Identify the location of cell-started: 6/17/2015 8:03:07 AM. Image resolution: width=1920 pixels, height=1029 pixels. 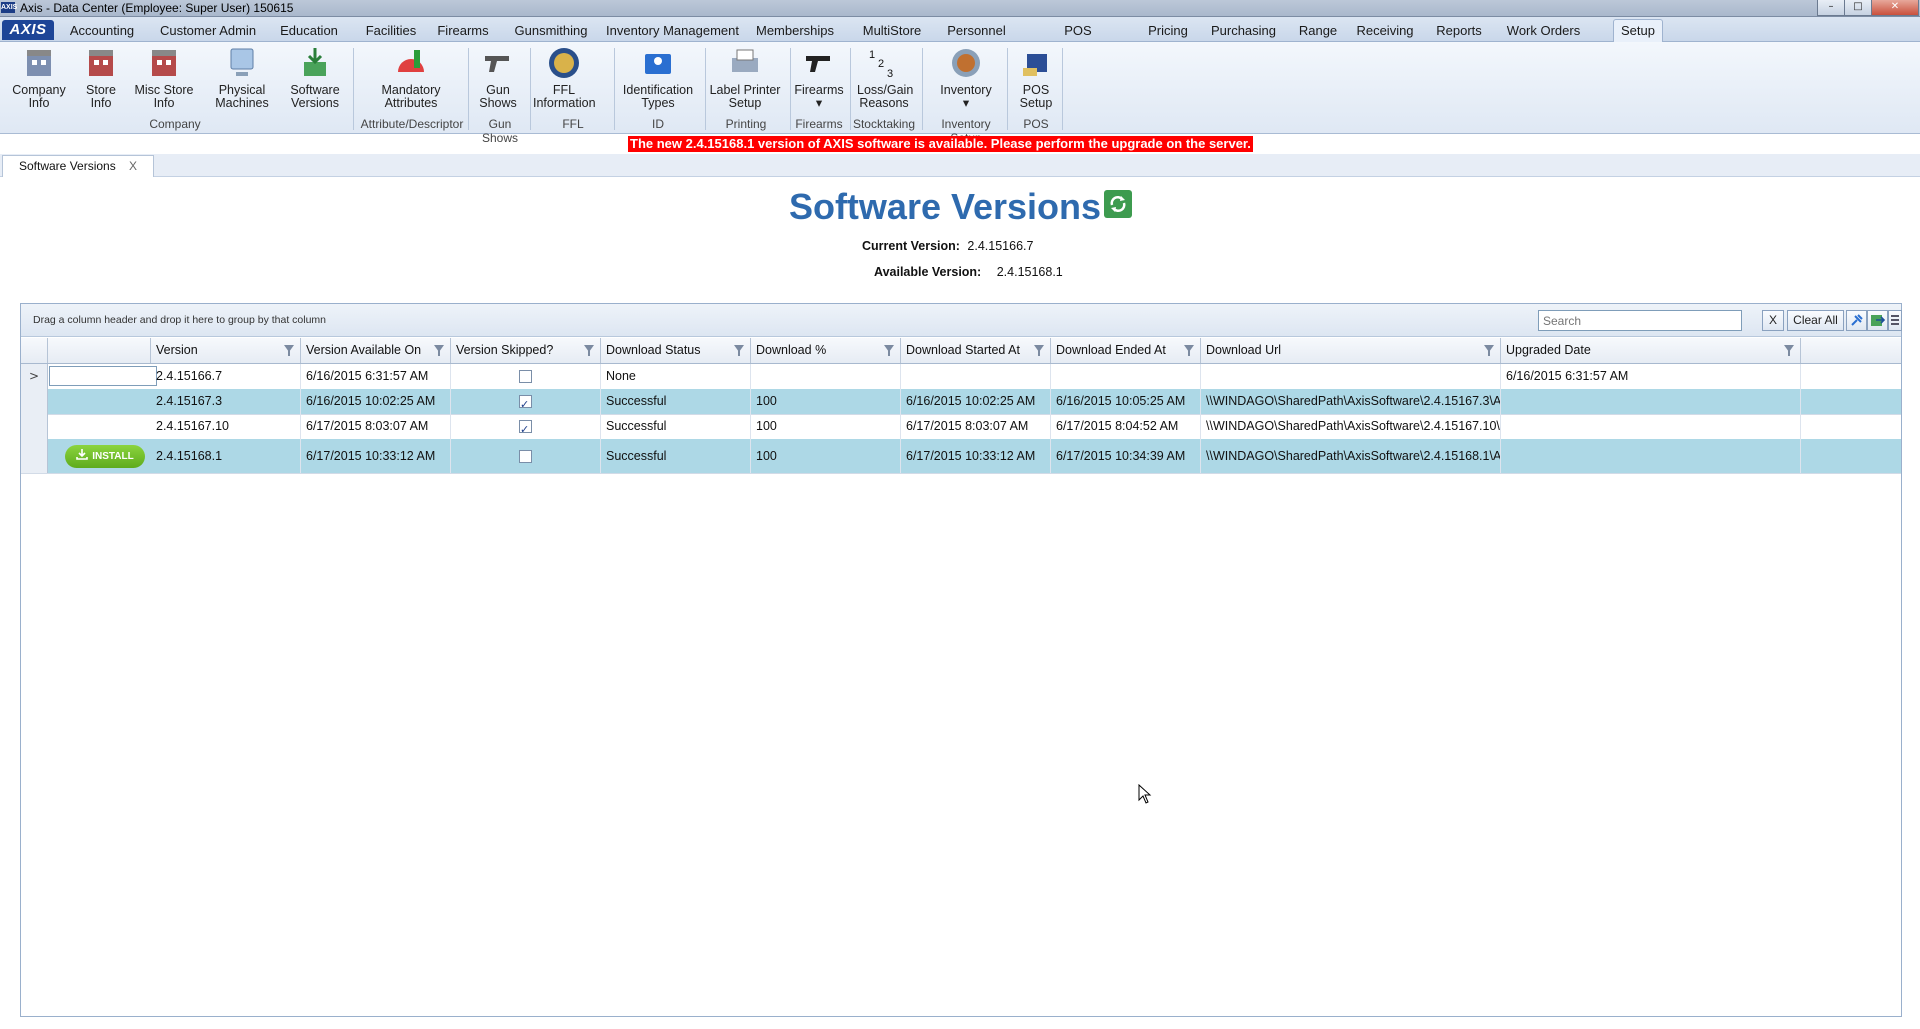
(976, 426).